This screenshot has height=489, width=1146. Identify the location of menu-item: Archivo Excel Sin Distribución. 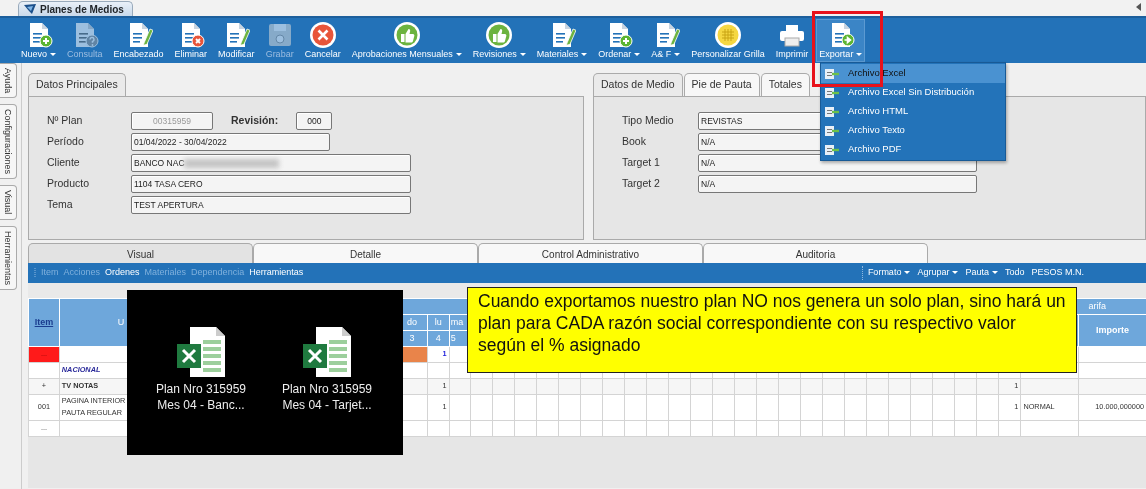
(913, 92).